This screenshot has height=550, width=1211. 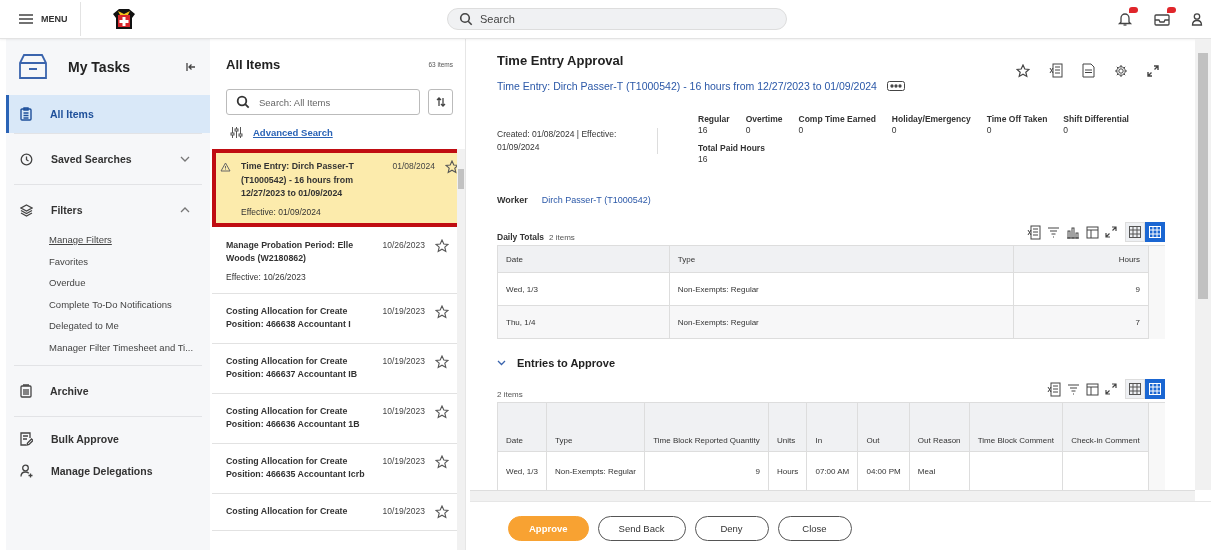 I want to click on inbox-icon, so click(x=1162, y=19).